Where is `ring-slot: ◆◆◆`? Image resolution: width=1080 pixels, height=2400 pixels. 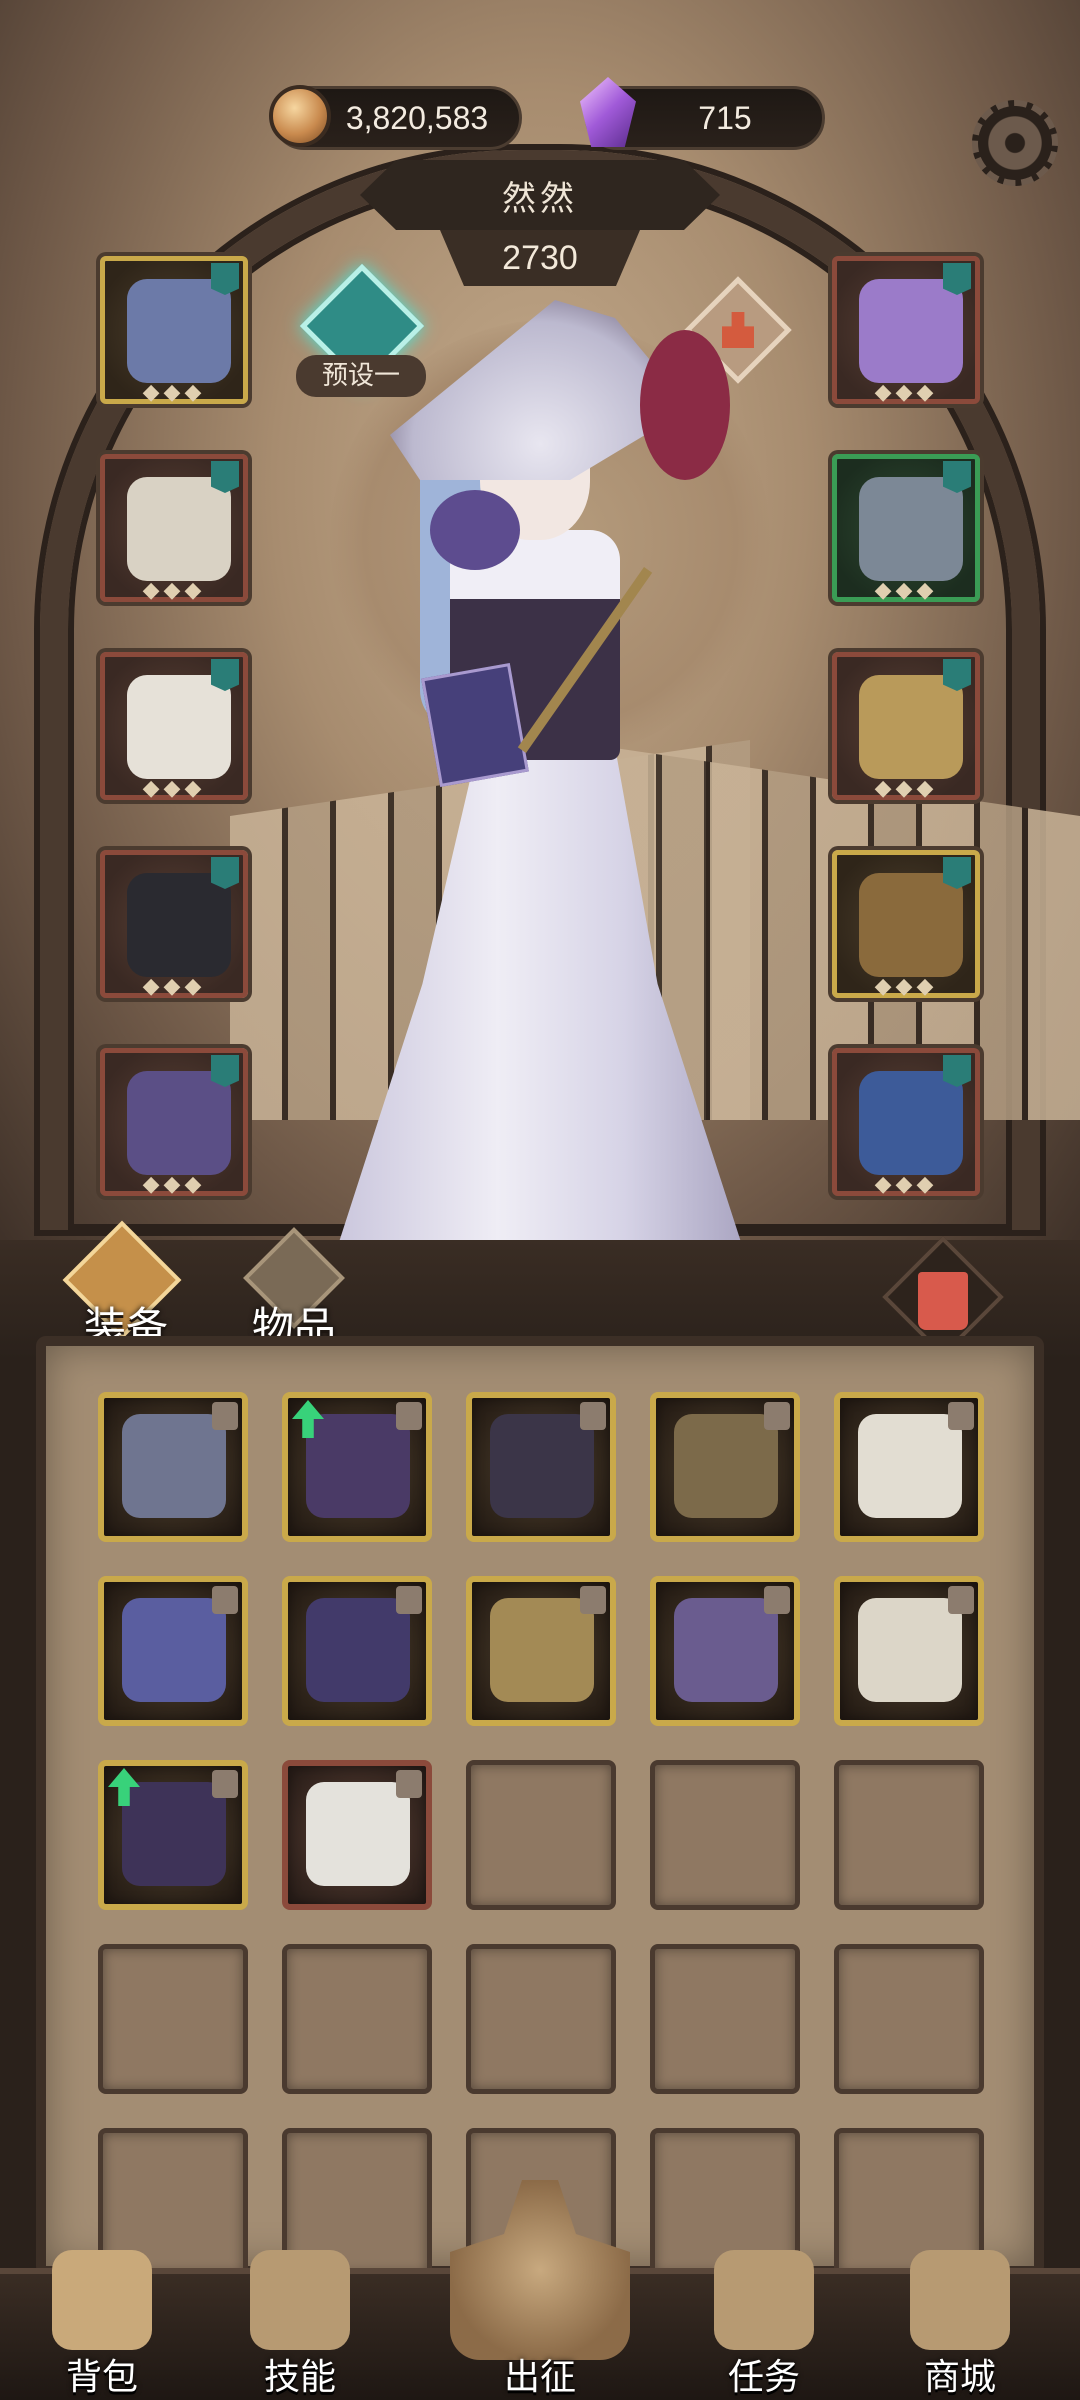 ring-slot: ◆◆◆ is located at coordinates (906, 726).